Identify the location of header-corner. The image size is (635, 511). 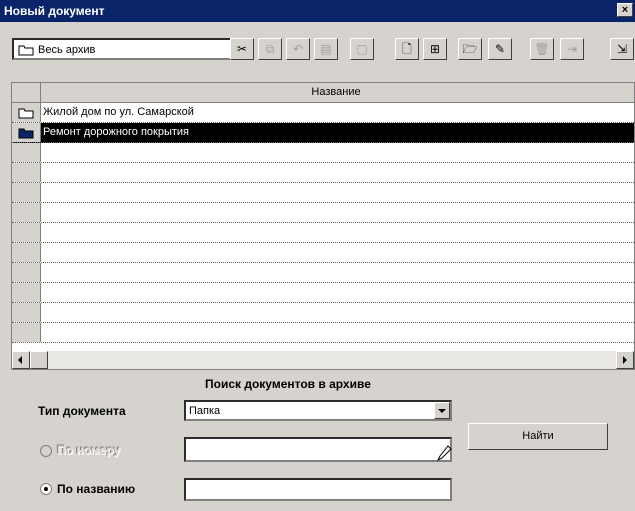
(26, 92).